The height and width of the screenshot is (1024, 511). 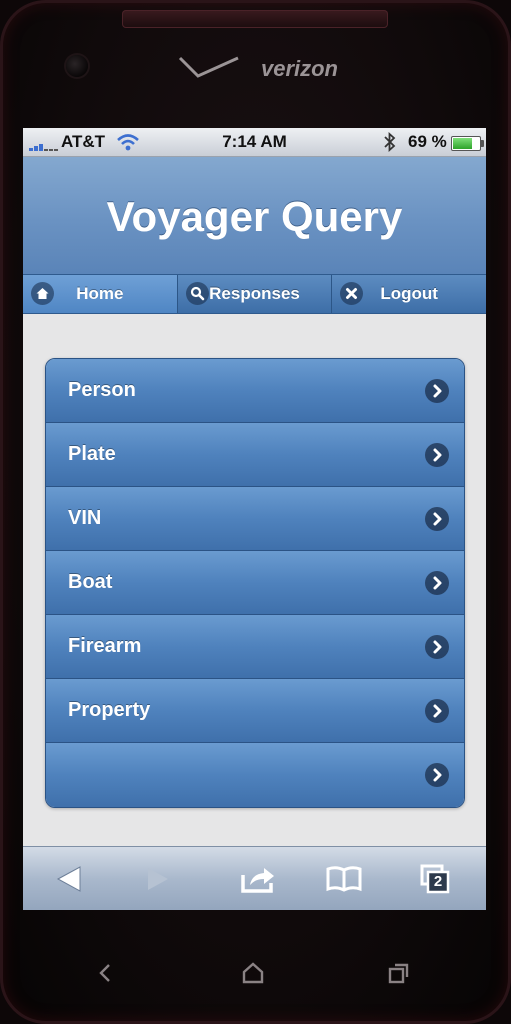 I want to click on nav-home-button: Home, so click(x=100, y=294).